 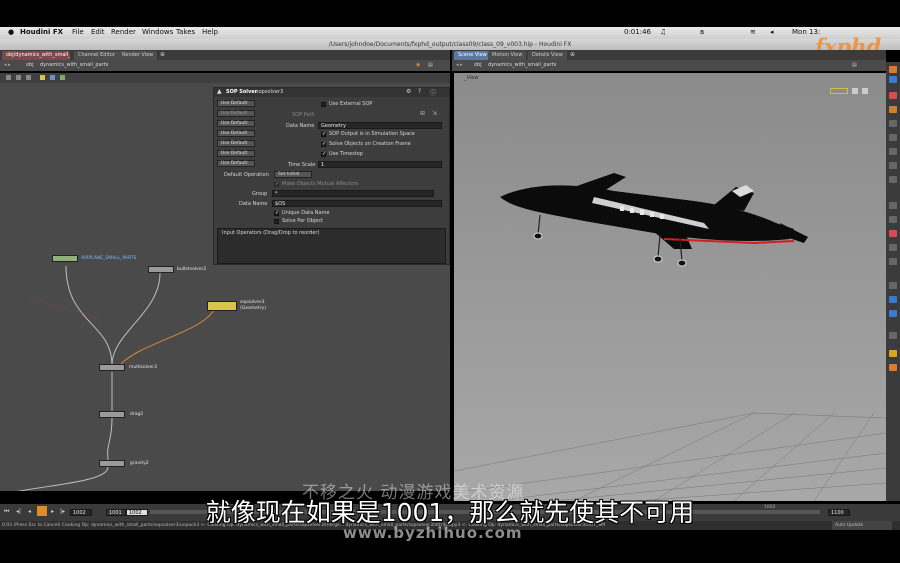 What do you see at coordinates (893, 179) in the screenshot?
I see `normals-icon` at bounding box center [893, 179].